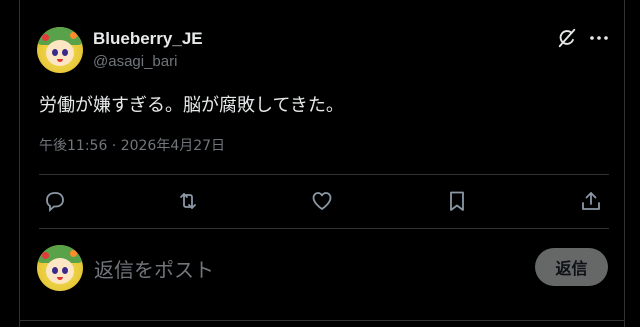  I want to click on share-button, so click(592, 202).